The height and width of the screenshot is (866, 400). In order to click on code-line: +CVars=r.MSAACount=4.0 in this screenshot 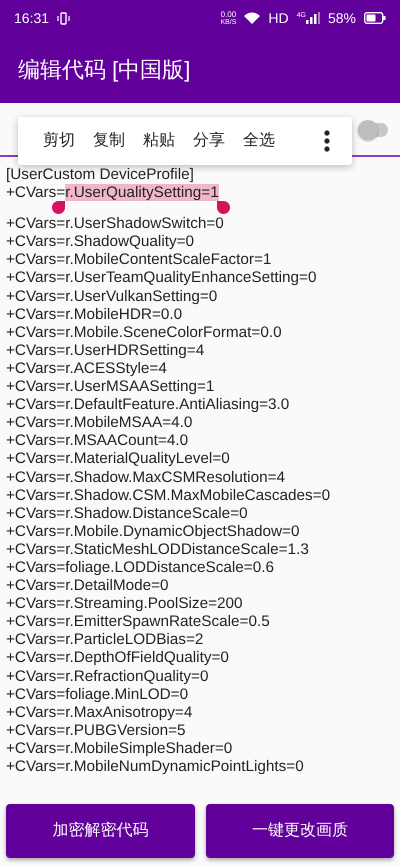, I will do `click(97, 441)`.